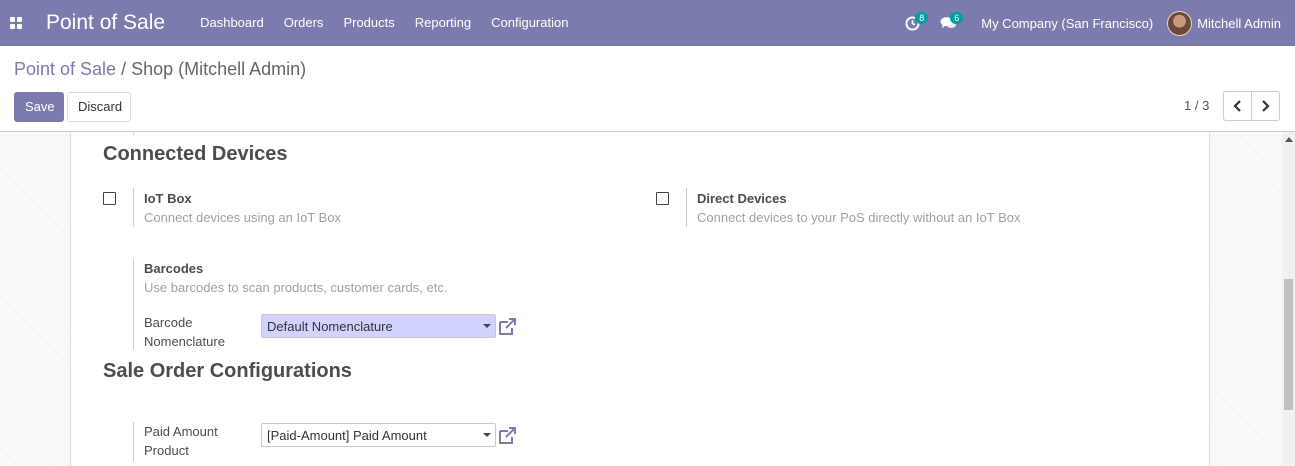  I want to click on barcode-nomenclature-label-line2: Nomenclature, so click(184, 341).